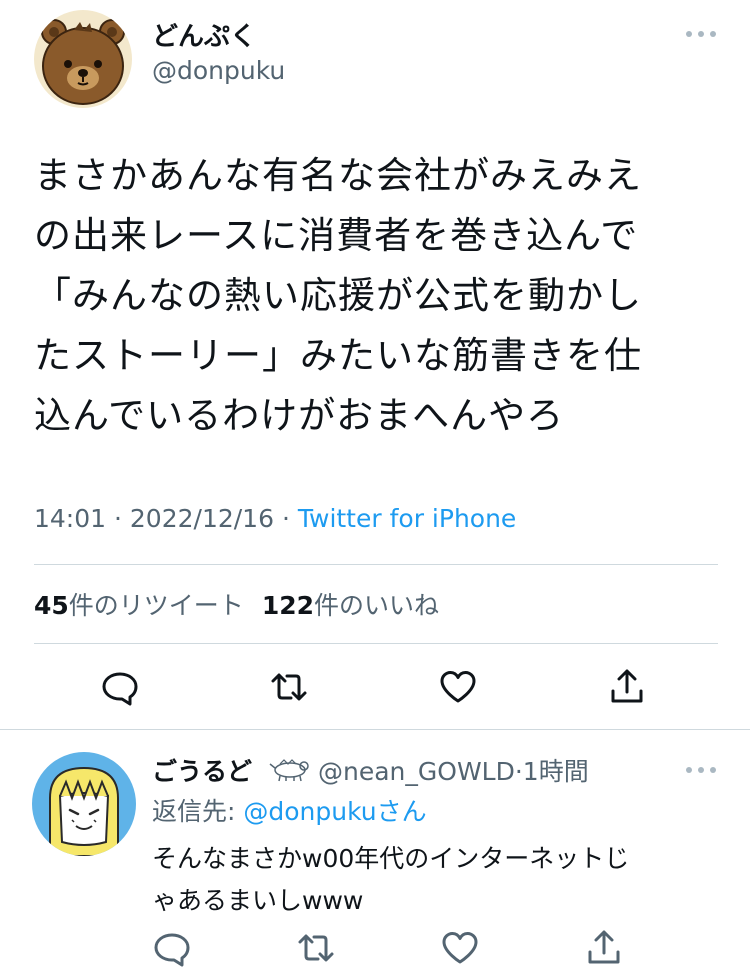  I want to click on tweet-date: 2022/12/16, so click(202, 518).